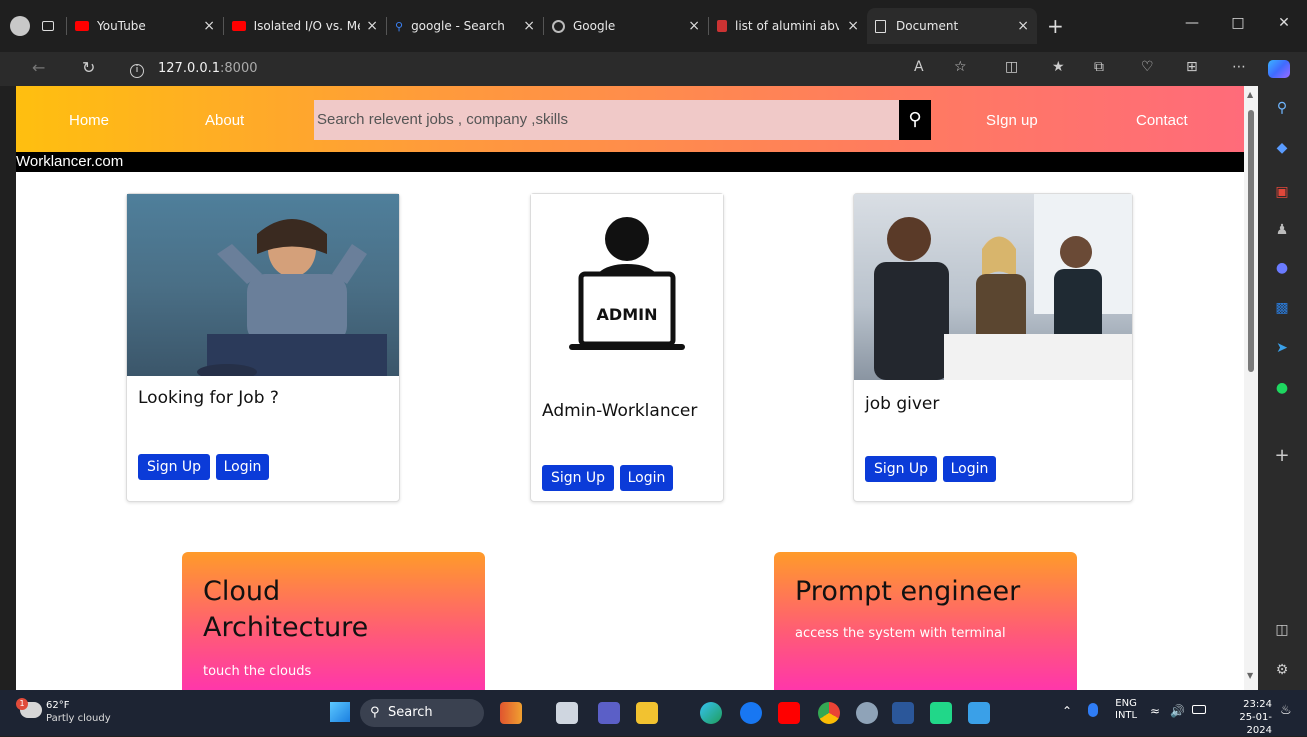  What do you see at coordinates (646, 478) in the screenshot?
I see `admin-login-button: Login` at bounding box center [646, 478].